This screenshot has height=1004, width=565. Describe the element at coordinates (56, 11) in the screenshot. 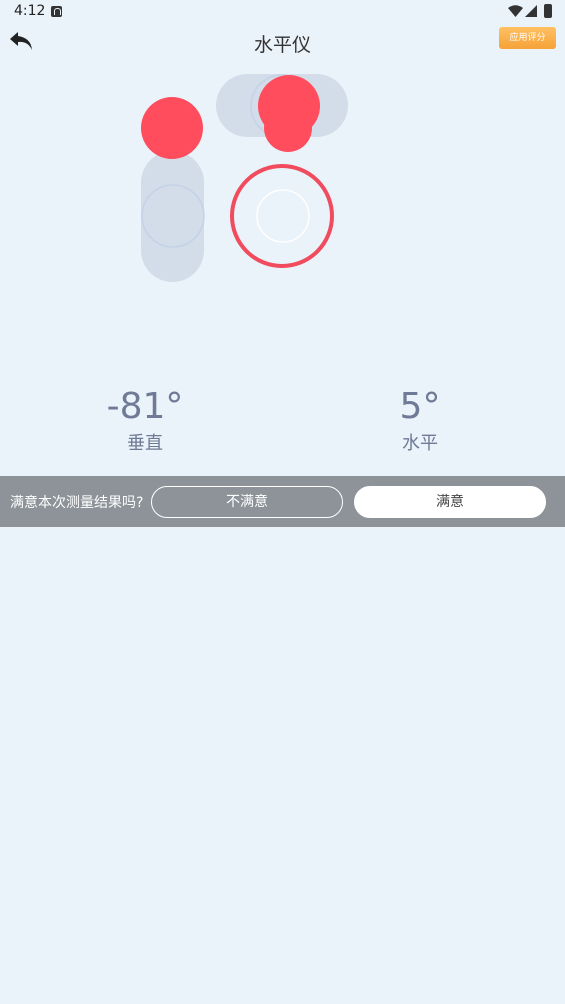

I see `notification-icon` at that location.